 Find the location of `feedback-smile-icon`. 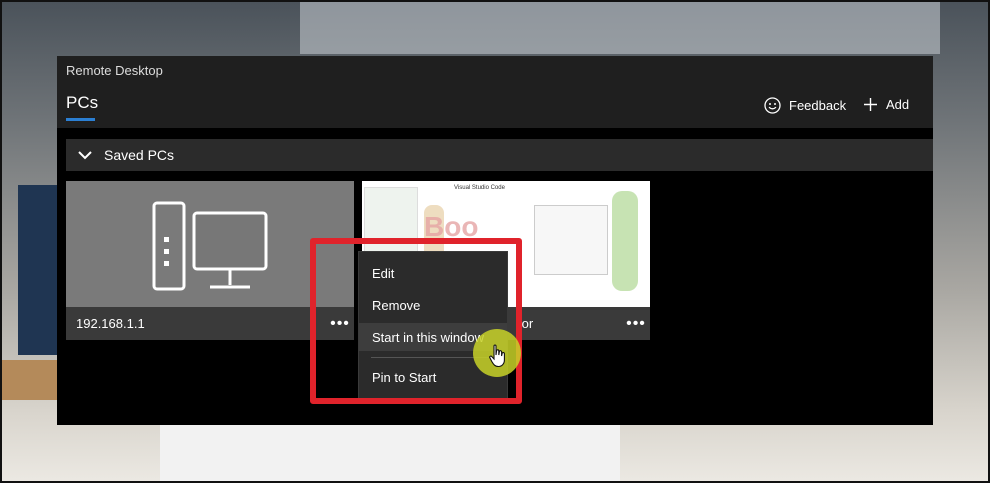

feedback-smile-icon is located at coordinates (772, 105).